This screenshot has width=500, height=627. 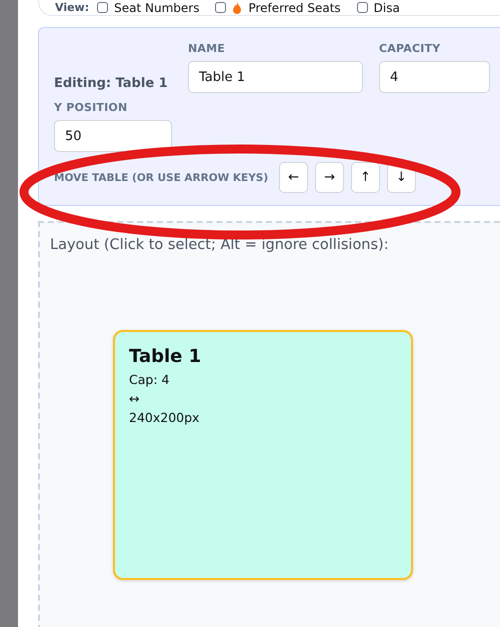 What do you see at coordinates (113, 136) in the screenshot?
I see `input-field: 50` at bounding box center [113, 136].